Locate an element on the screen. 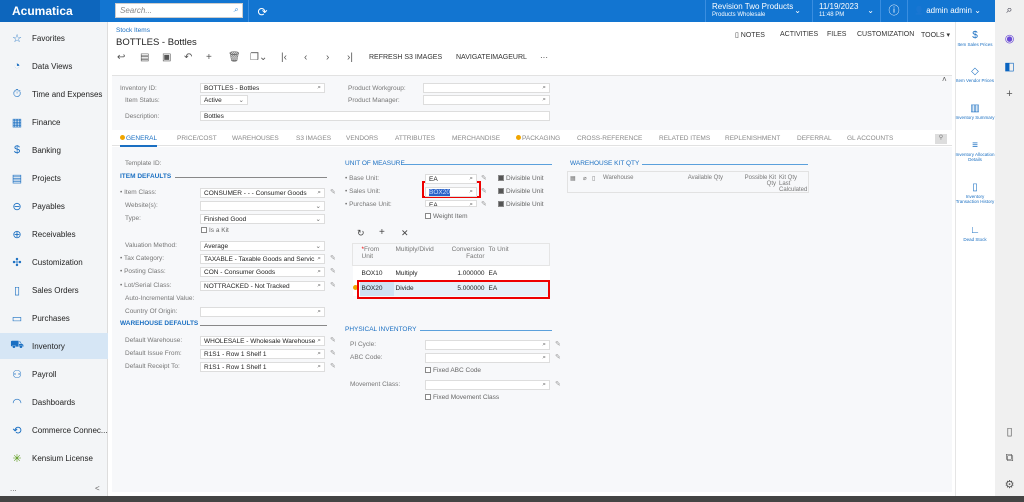 This screenshot has width=1024, height=502. tab-attributes: ATTRIBUTES is located at coordinates (415, 138).